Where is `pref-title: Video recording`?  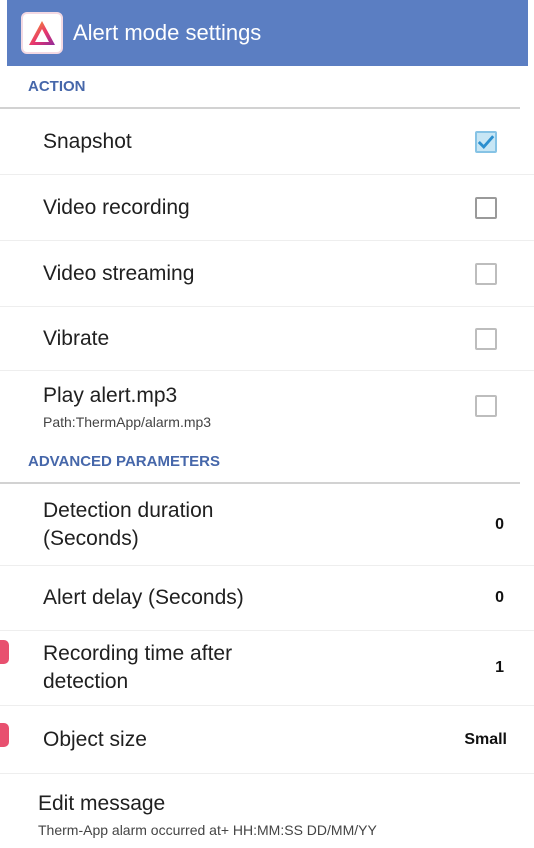 pref-title: Video recording is located at coordinates (116, 207).